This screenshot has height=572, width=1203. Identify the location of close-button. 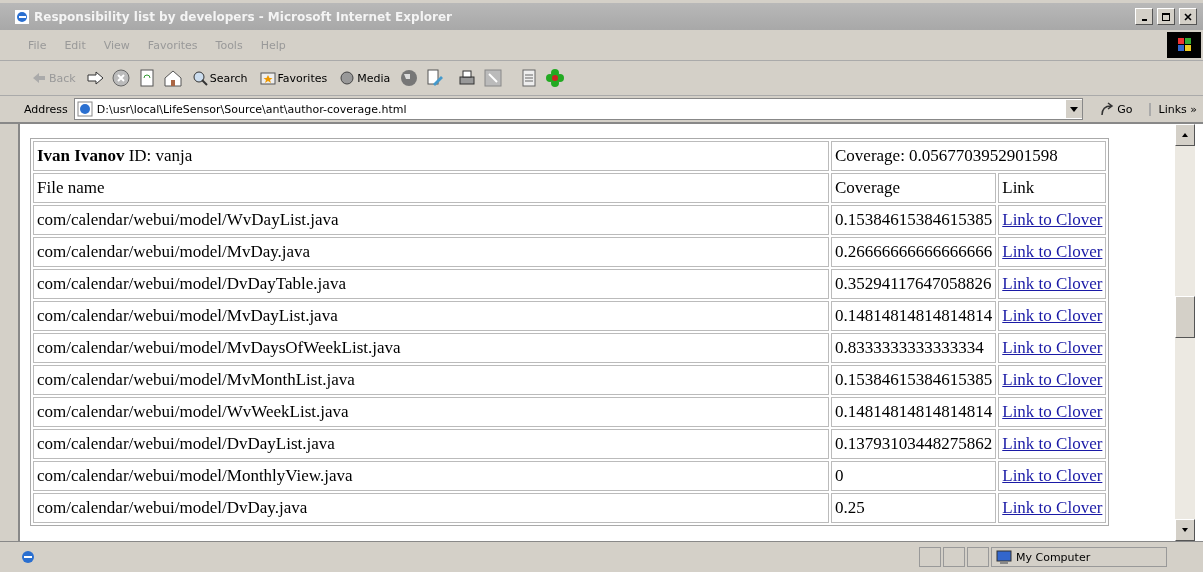
(1188, 16).